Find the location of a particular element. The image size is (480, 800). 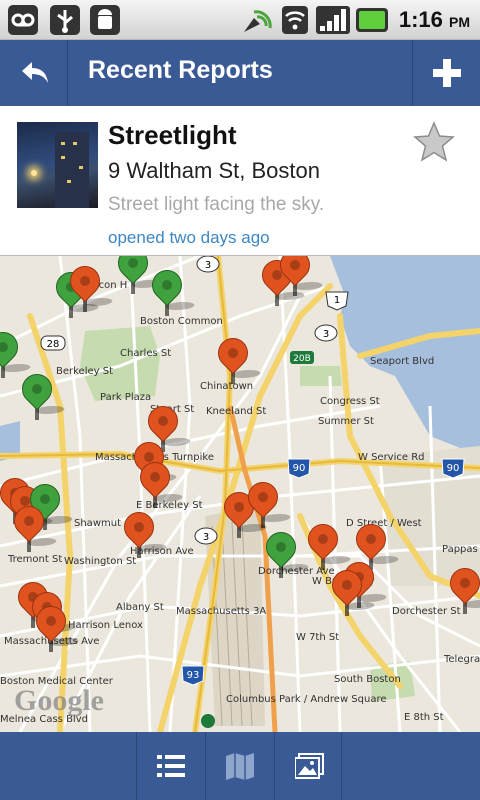

map-label: Pappas Way is located at coordinates (461, 549).